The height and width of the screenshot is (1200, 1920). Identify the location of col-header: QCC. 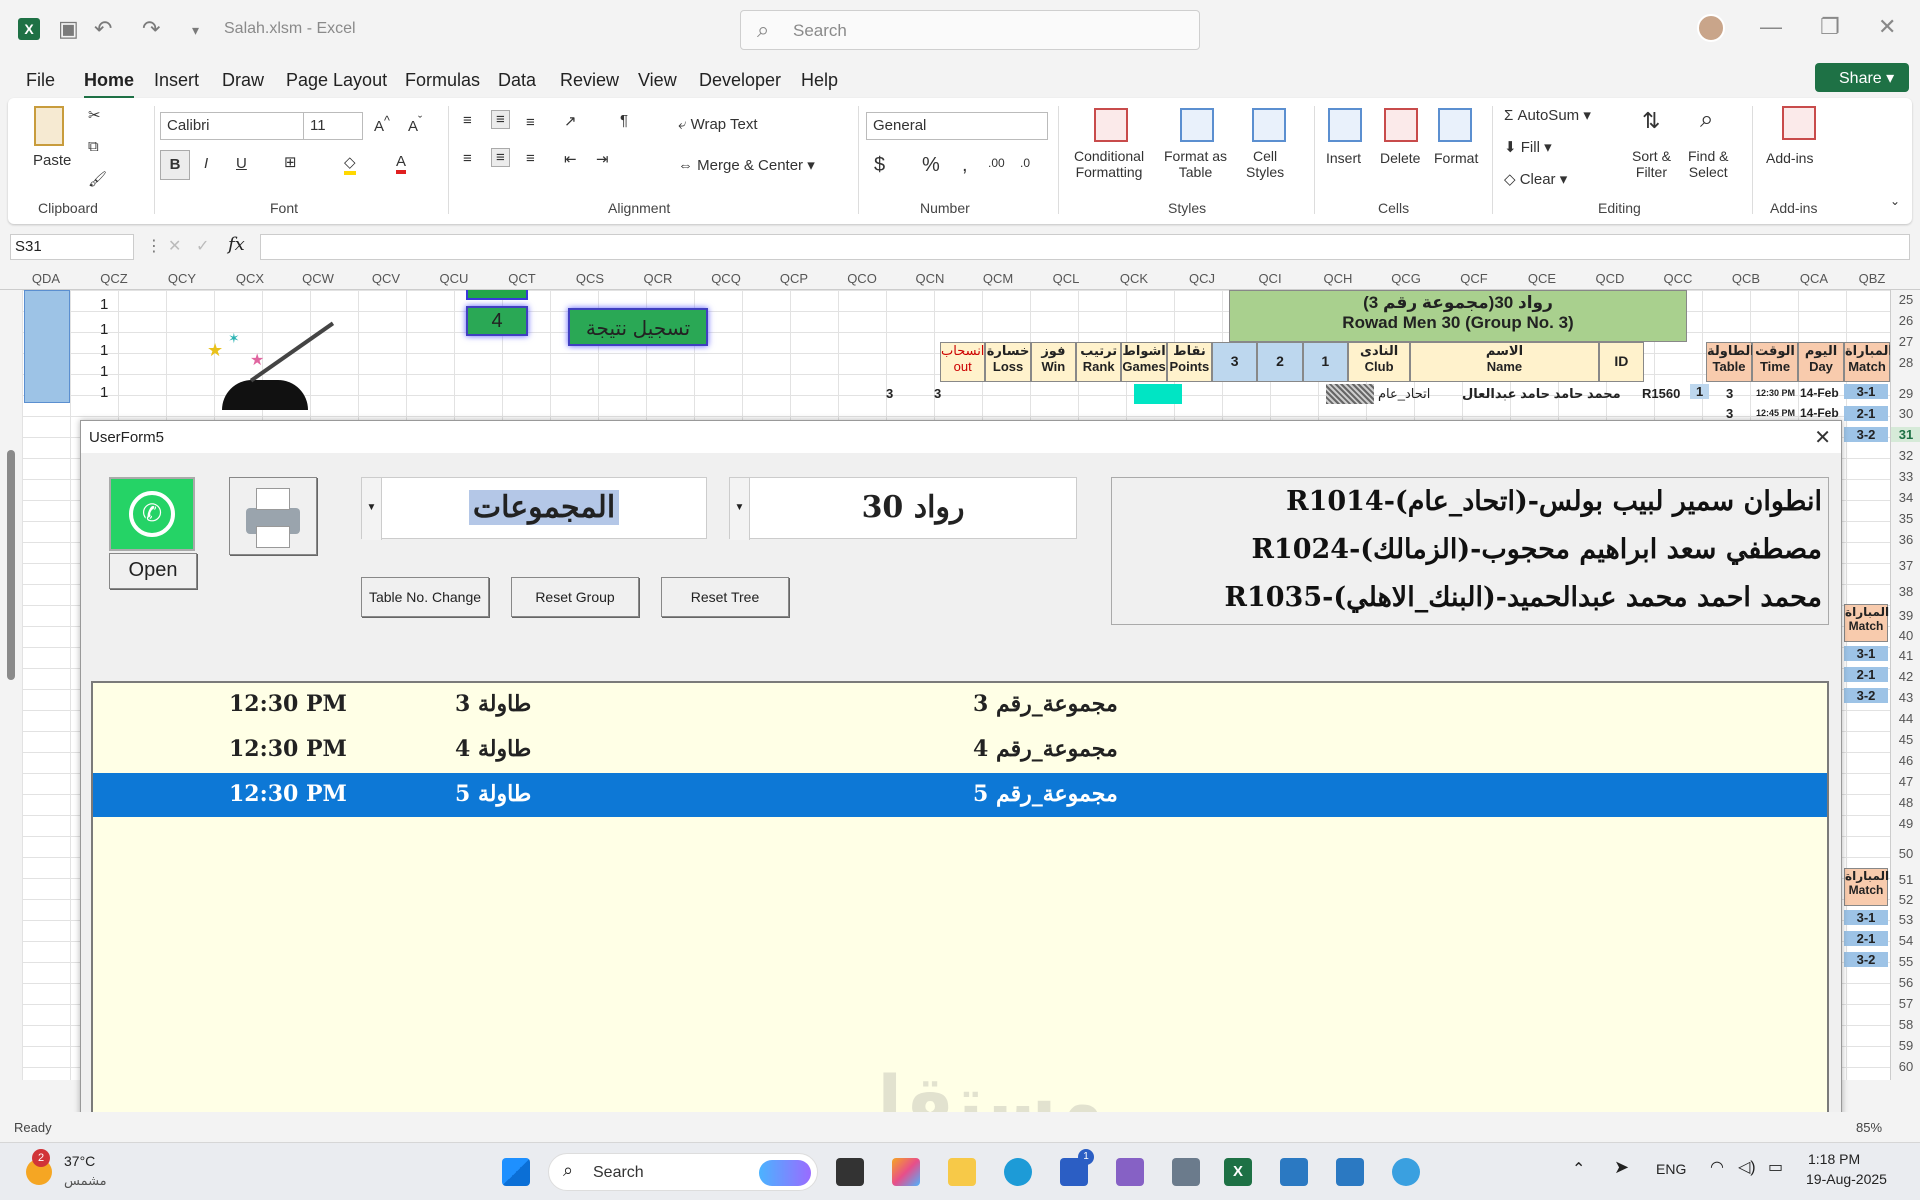
(1678, 278).